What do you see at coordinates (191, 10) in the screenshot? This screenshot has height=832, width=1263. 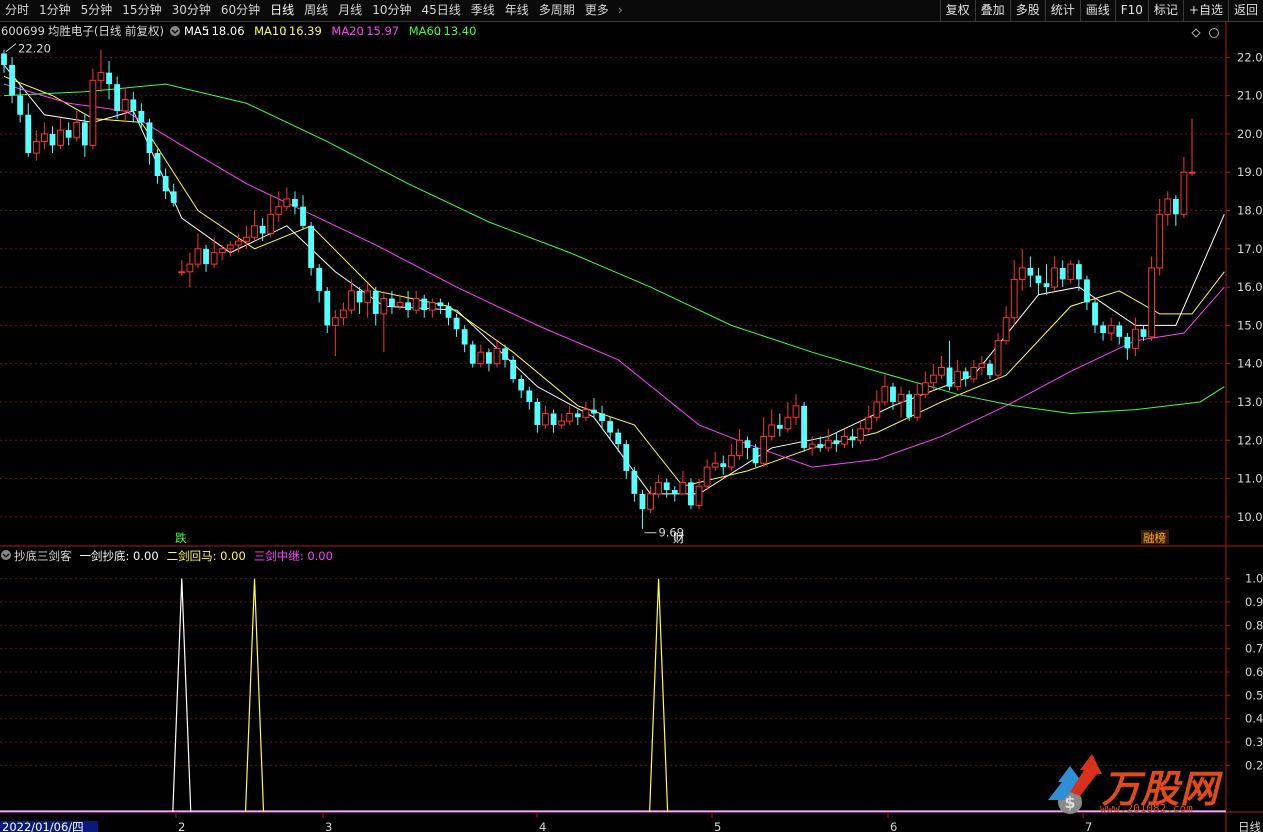 I see `period-tab-4: 30分钟` at bounding box center [191, 10].